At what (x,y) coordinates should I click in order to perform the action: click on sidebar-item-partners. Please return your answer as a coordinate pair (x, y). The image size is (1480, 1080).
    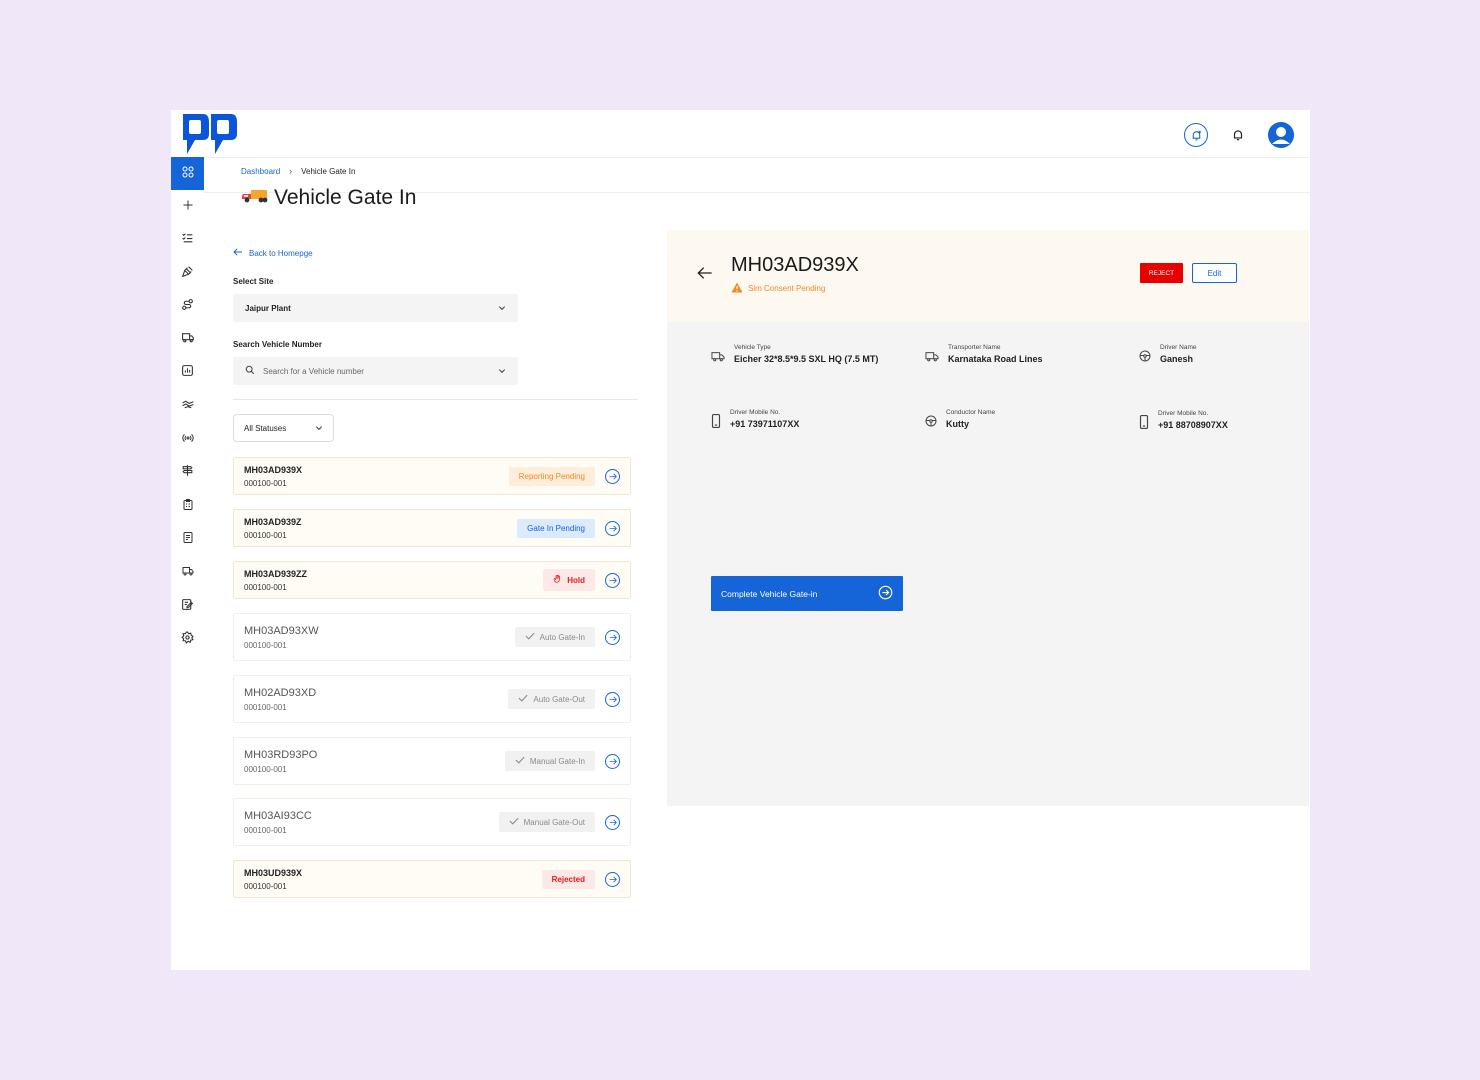
    Looking at the image, I should click on (187, 406).